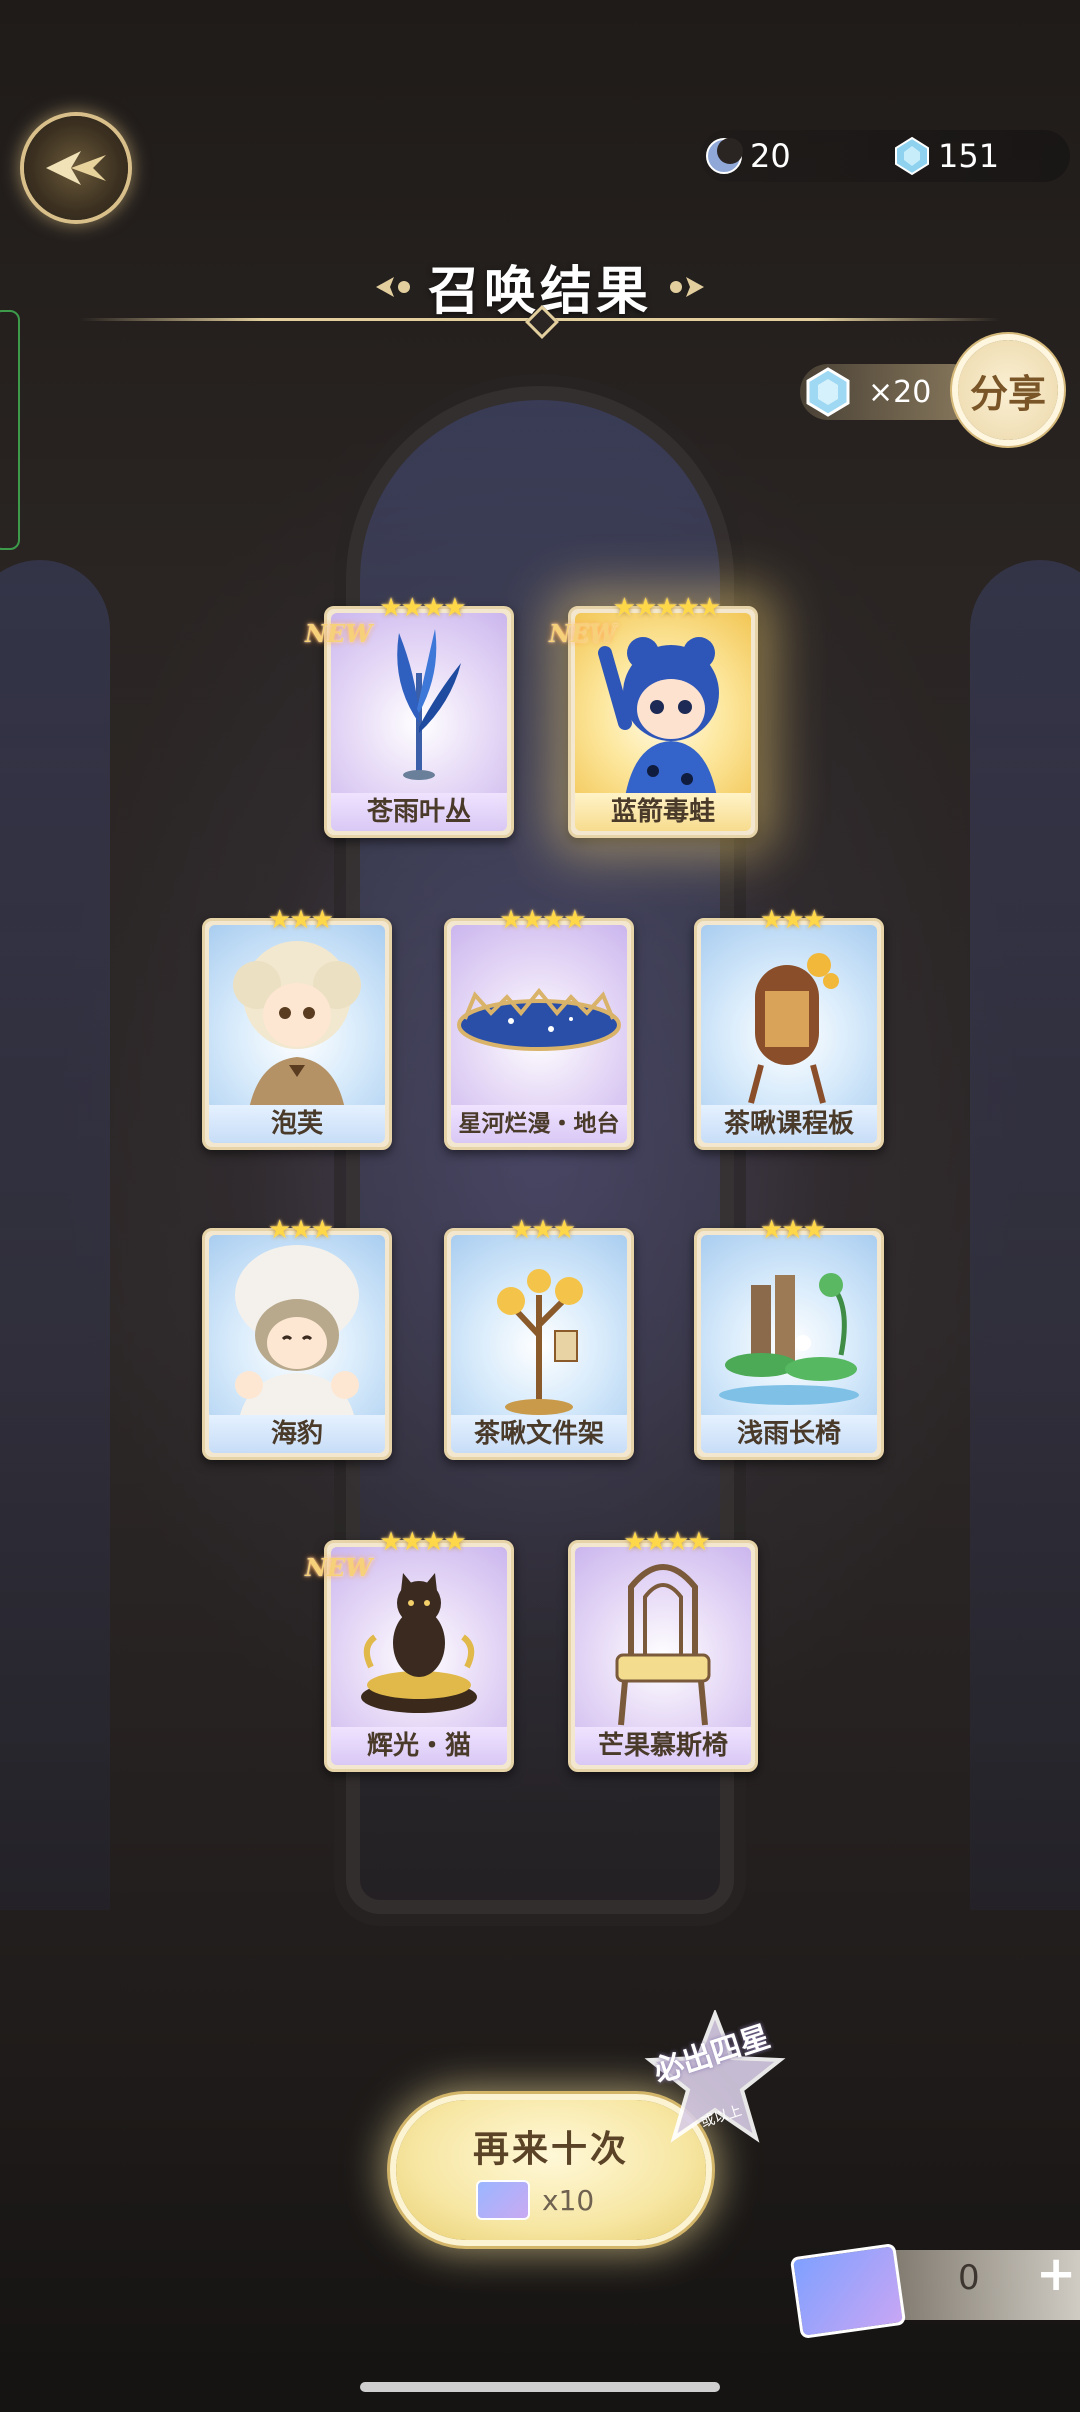 The height and width of the screenshot is (2412, 1080). What do you see at coordinates (540, 2387) in the screenshot?
I see `home-indicator` at bounding box center [540, 2387].